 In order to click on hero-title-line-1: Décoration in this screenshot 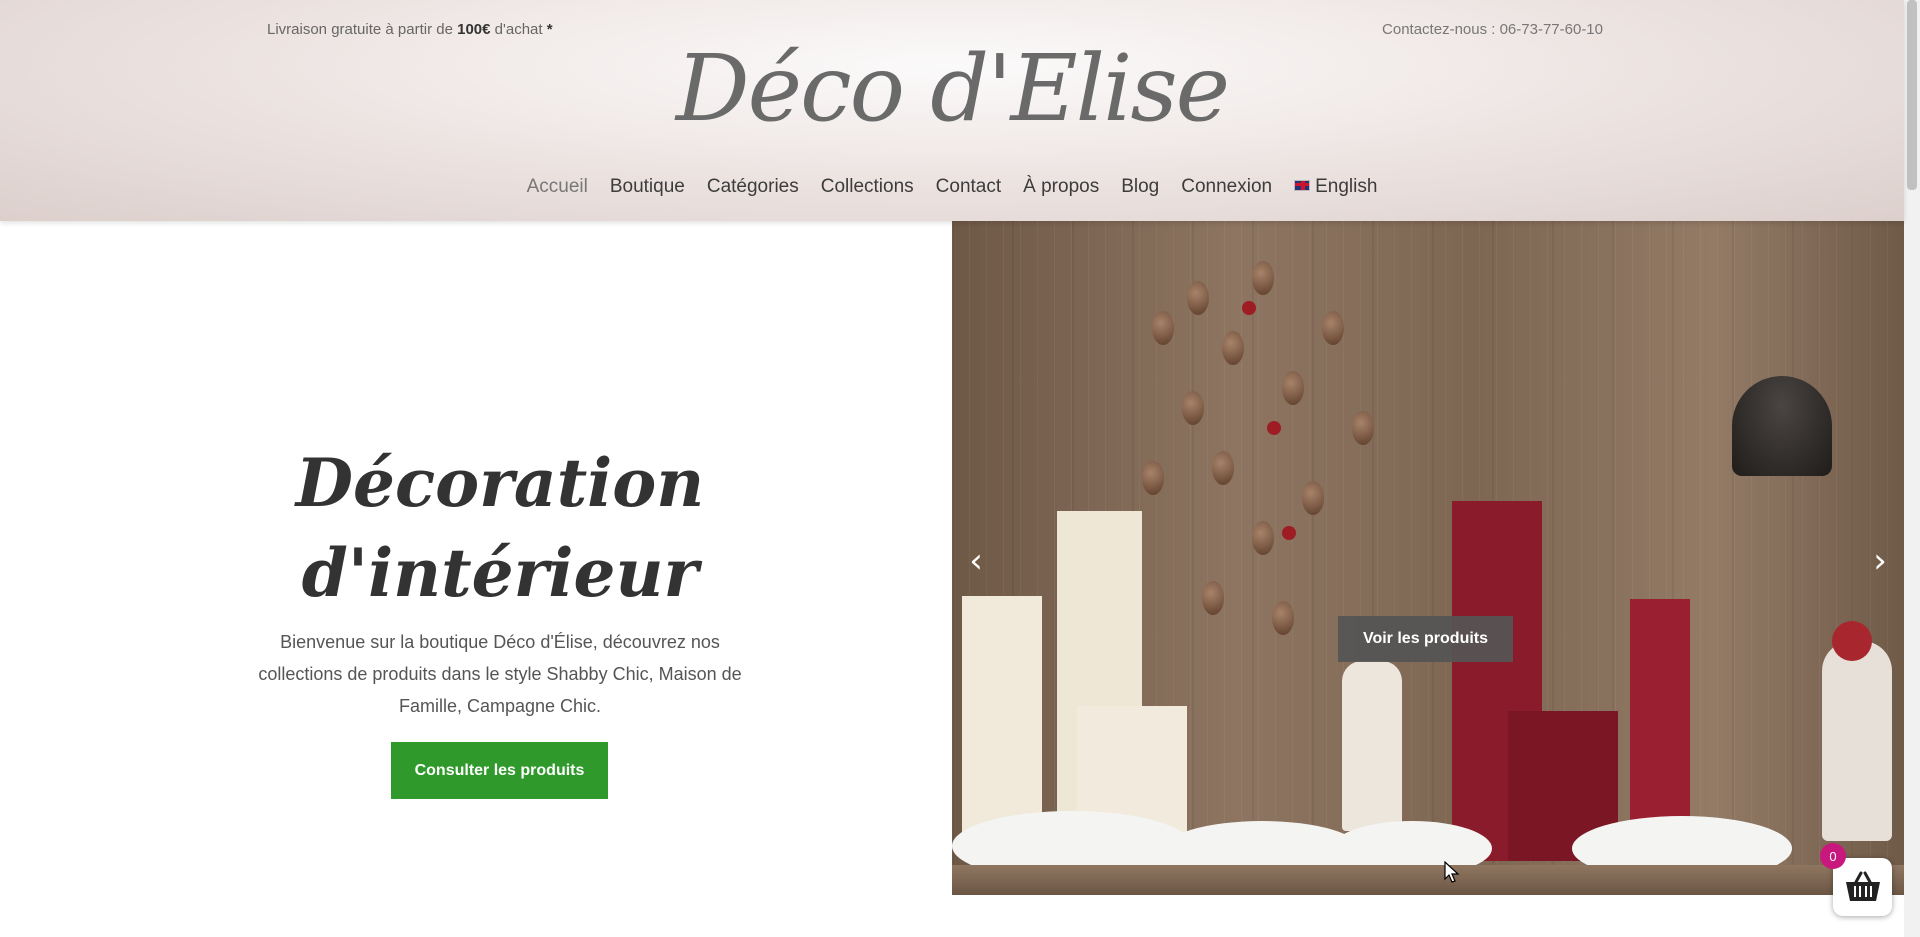, I will do `click(500, 483)`.